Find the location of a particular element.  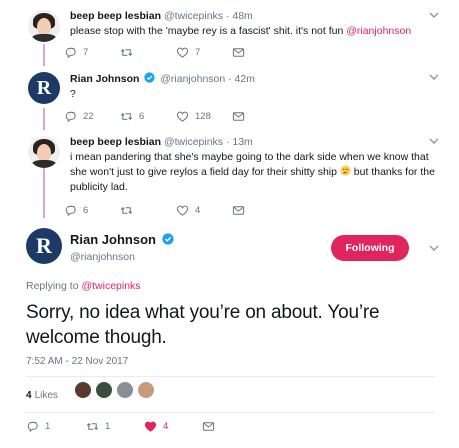

mention-link: @twicepinks is located at coordinates (110, 286).